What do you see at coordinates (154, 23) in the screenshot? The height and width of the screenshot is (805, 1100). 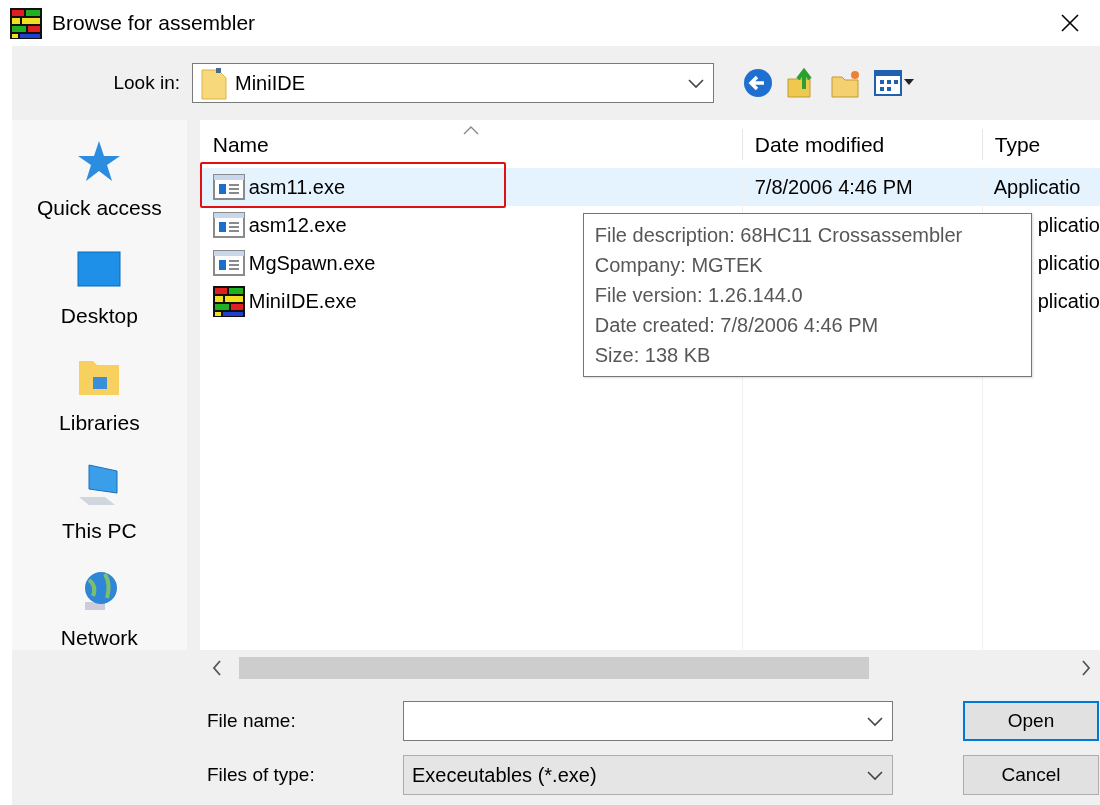 I see `window-title: Browse for assembler` at bounding box center [154, 23].